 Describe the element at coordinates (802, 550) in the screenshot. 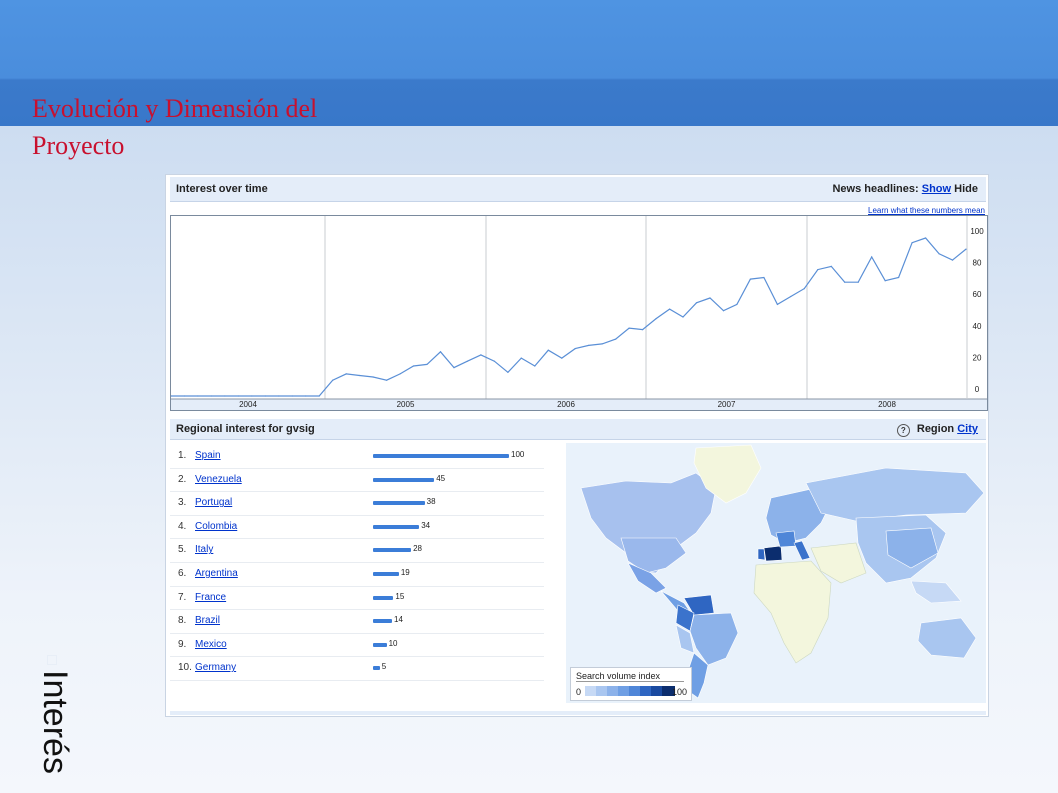

I see `map-italy` at that location.